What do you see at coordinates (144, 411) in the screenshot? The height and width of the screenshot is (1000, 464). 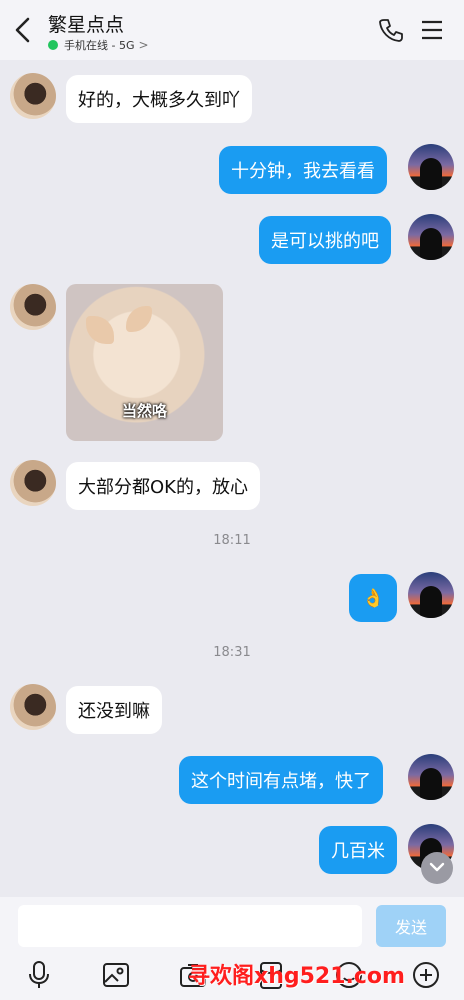 I see `sticker-caption: 当然咯` at bounding box center [144, 411].